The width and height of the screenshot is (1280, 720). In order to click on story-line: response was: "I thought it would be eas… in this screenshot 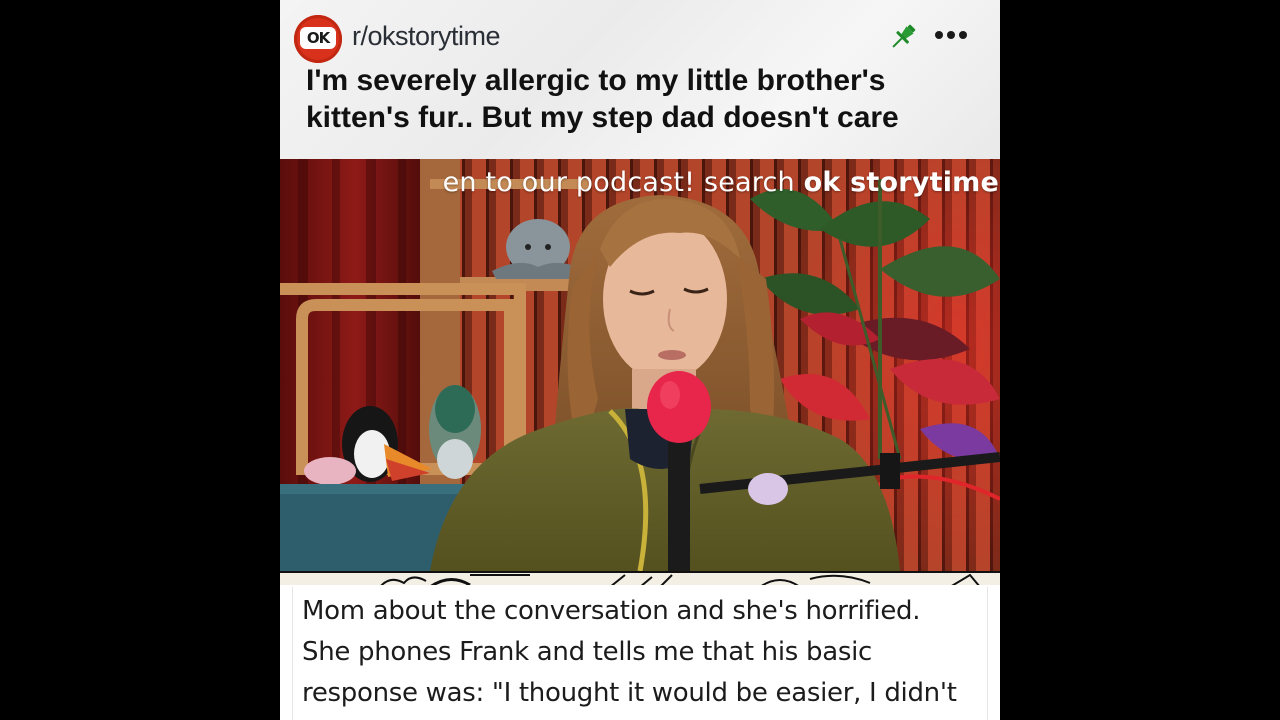, I will do `click(629, 693)`.